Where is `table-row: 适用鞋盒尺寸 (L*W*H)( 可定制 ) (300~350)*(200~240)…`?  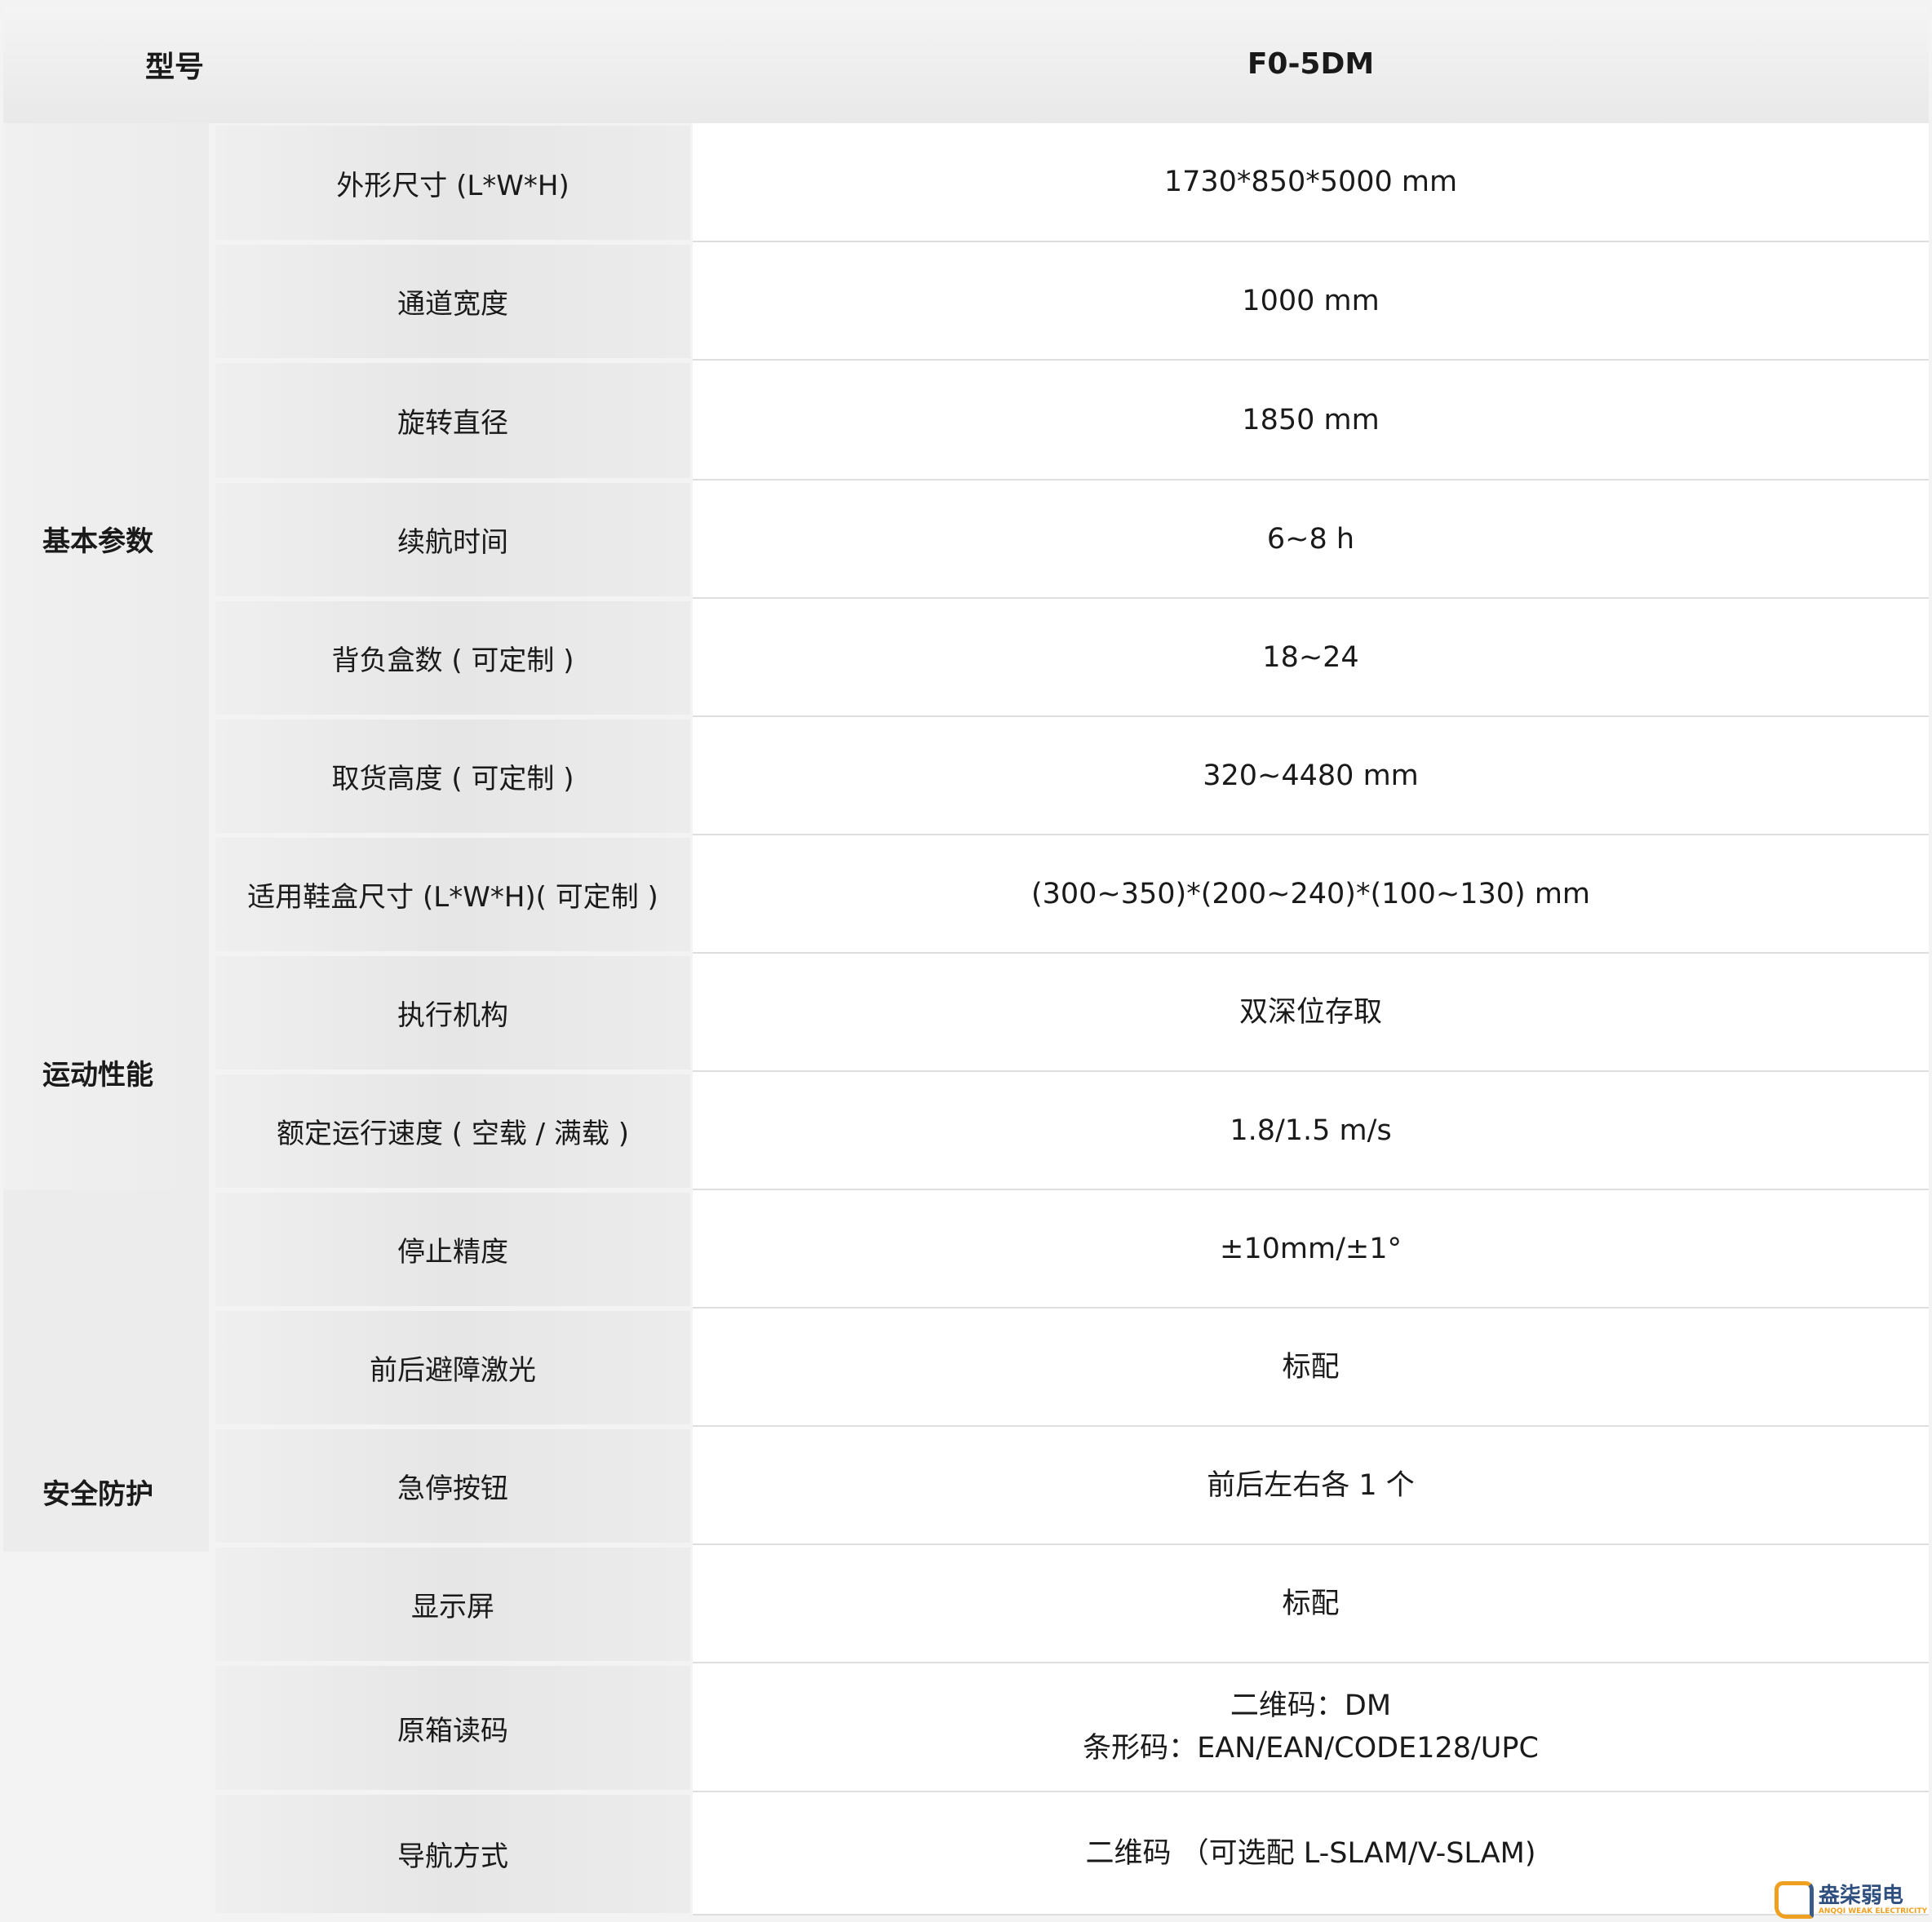
table-row: 适用鞋盒尺寸 (L*W*H)( 可定制 ) (300~350)*(200~240)… is located at coordinates (1072, 894).